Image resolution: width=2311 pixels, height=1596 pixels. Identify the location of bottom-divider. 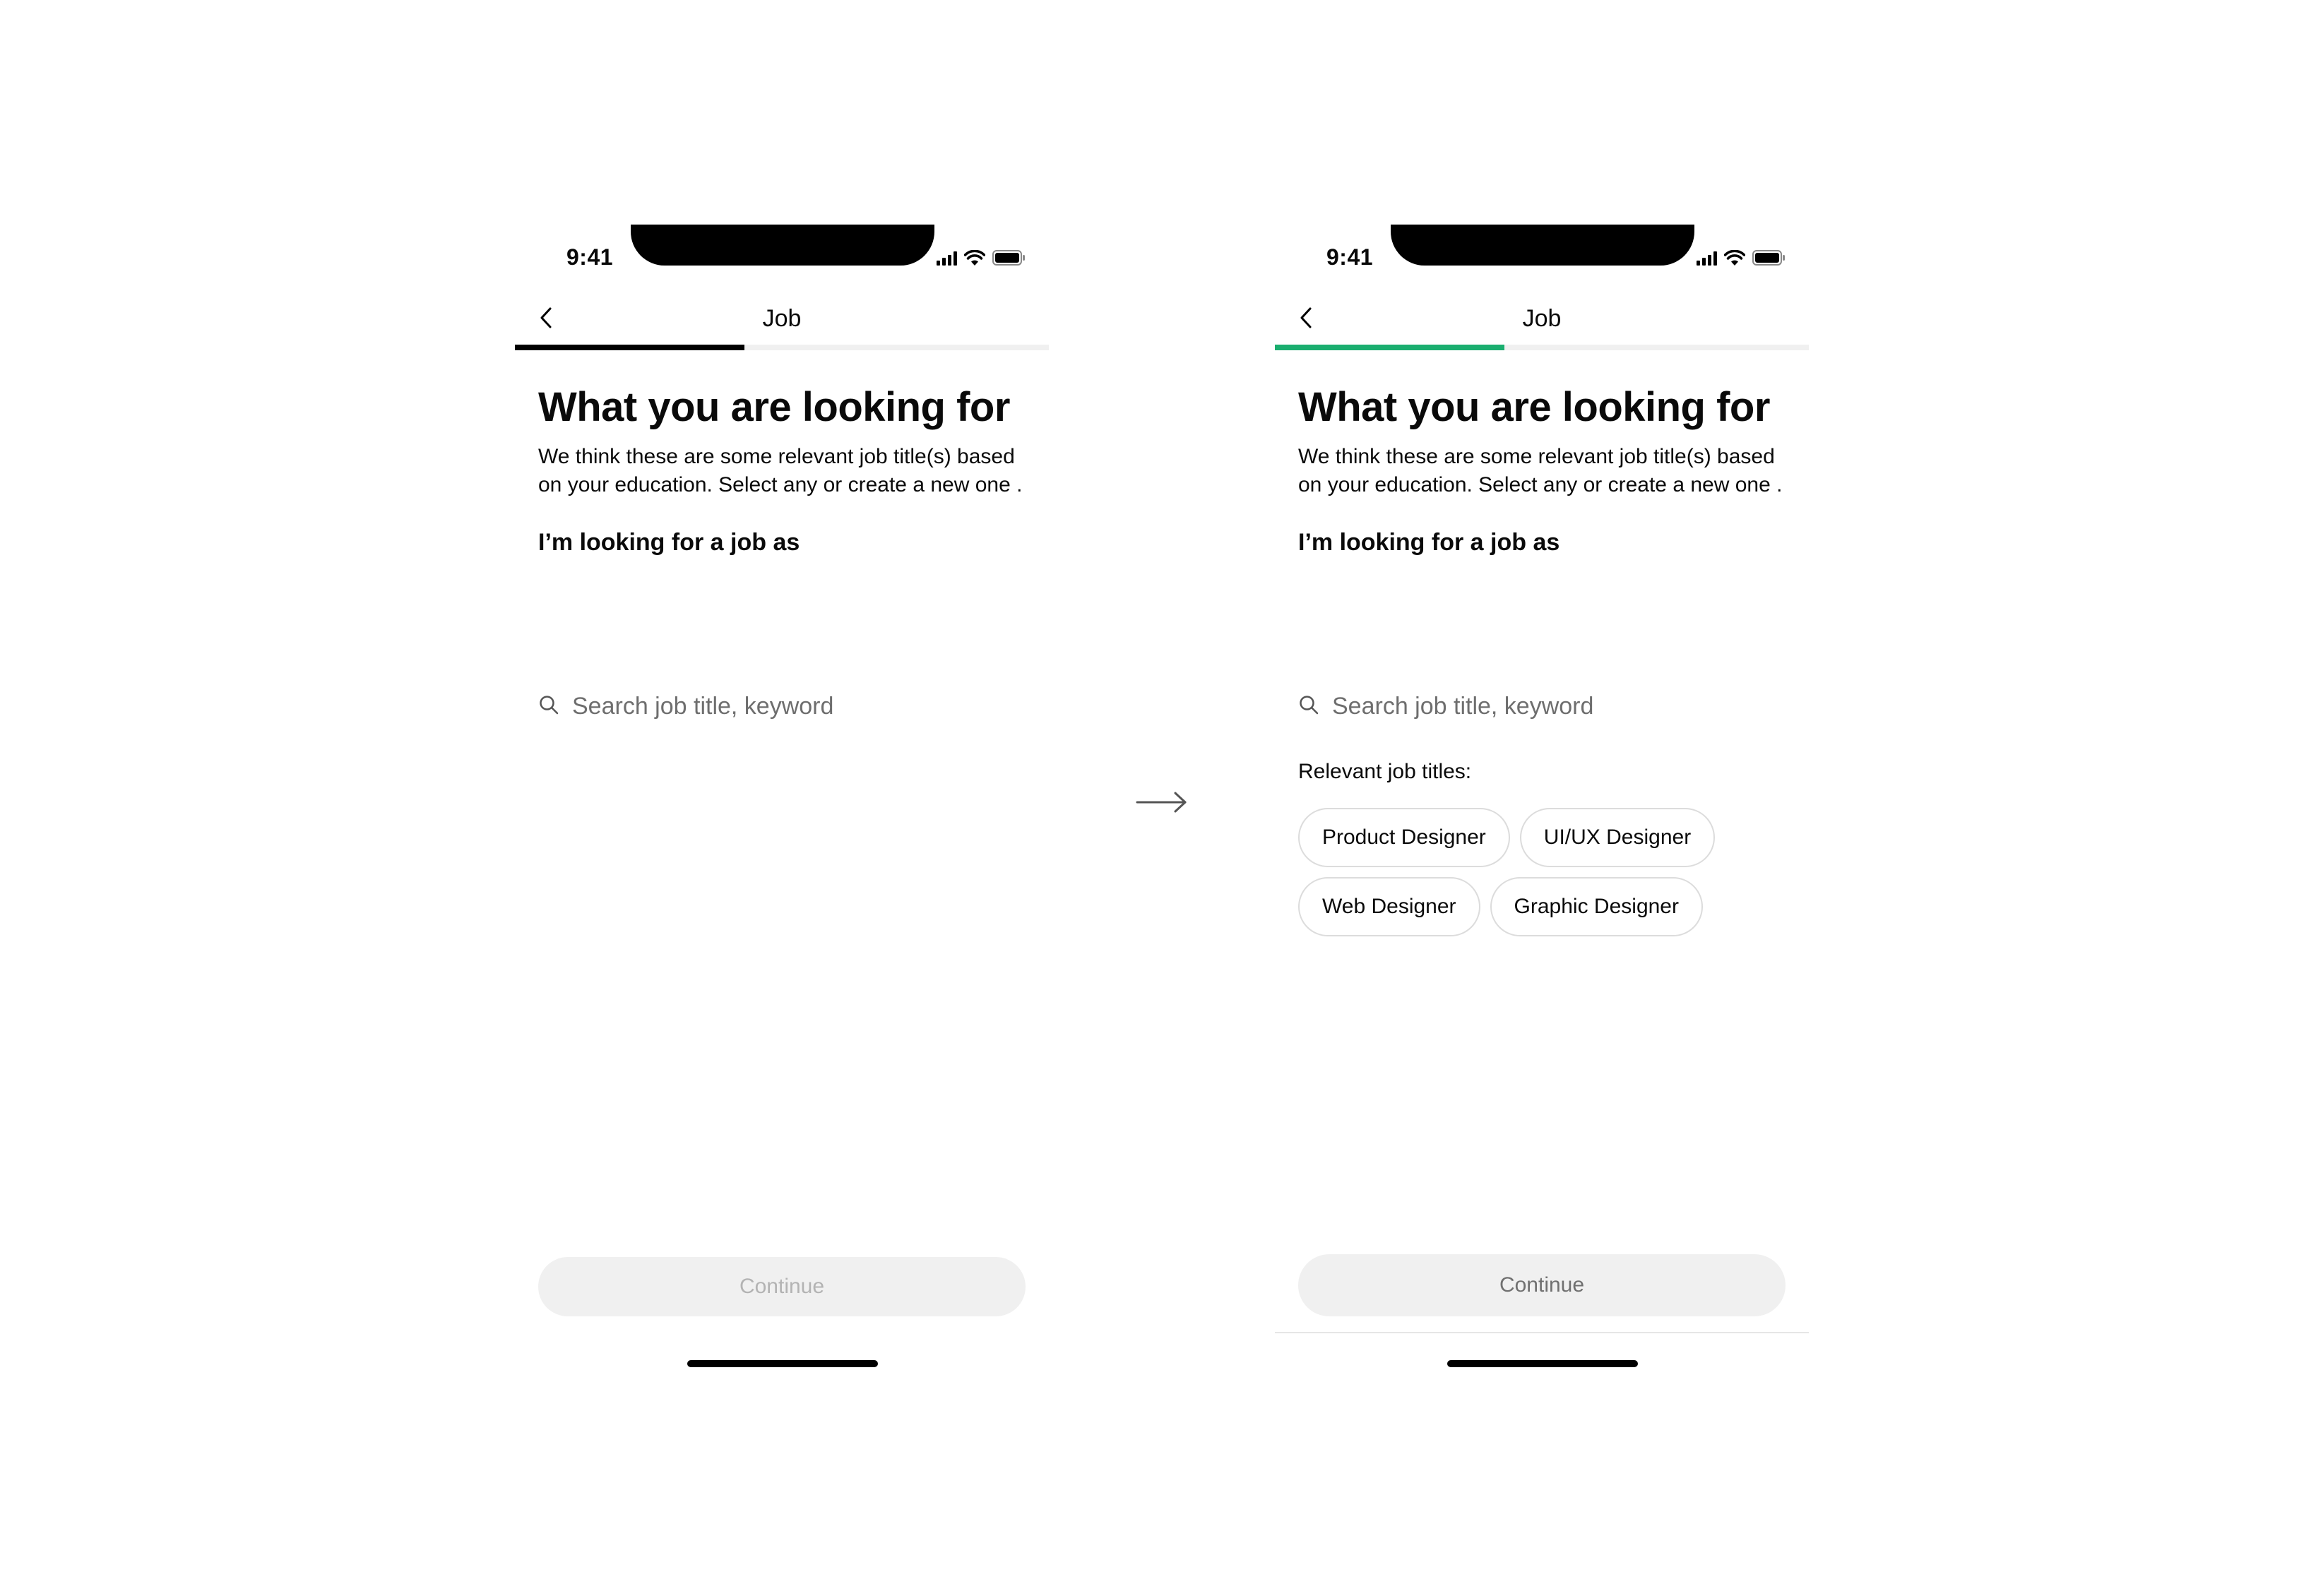
(1542, 1332).